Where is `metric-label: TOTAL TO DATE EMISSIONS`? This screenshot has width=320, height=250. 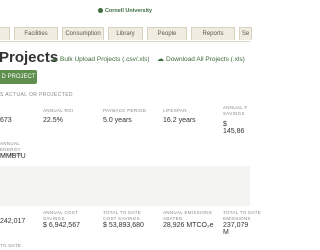 metric-label: TOTAL TO DATE EMISSIONS is located at coordinates (242, 215).